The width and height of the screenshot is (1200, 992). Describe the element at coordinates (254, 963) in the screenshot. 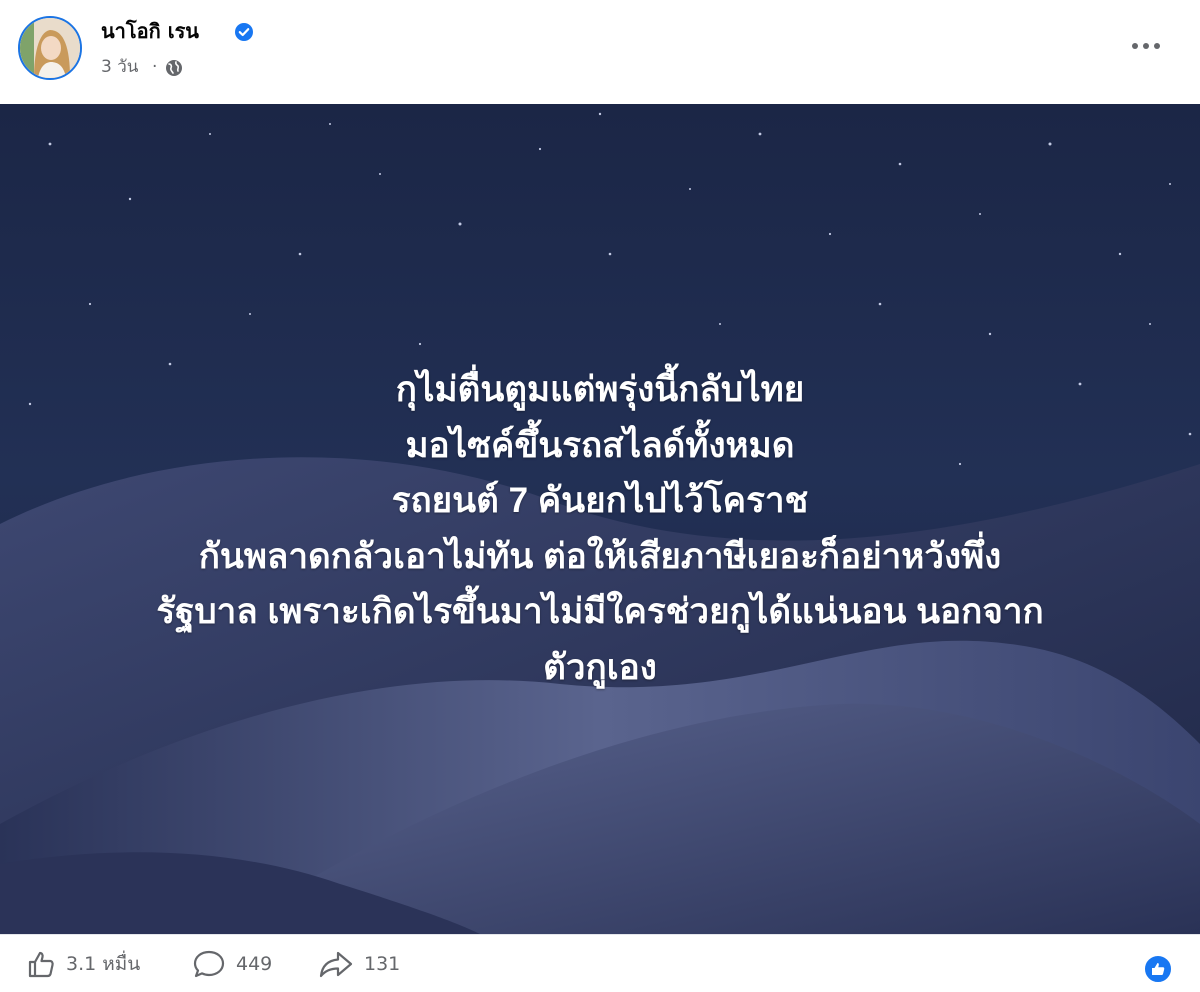

I see `comment-count: 449` at that location.